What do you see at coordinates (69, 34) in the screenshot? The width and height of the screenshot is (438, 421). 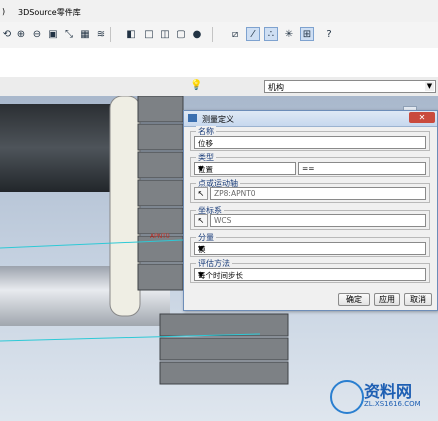 I see `reorient-icon: ⤡` at bounding box center [69, 34].